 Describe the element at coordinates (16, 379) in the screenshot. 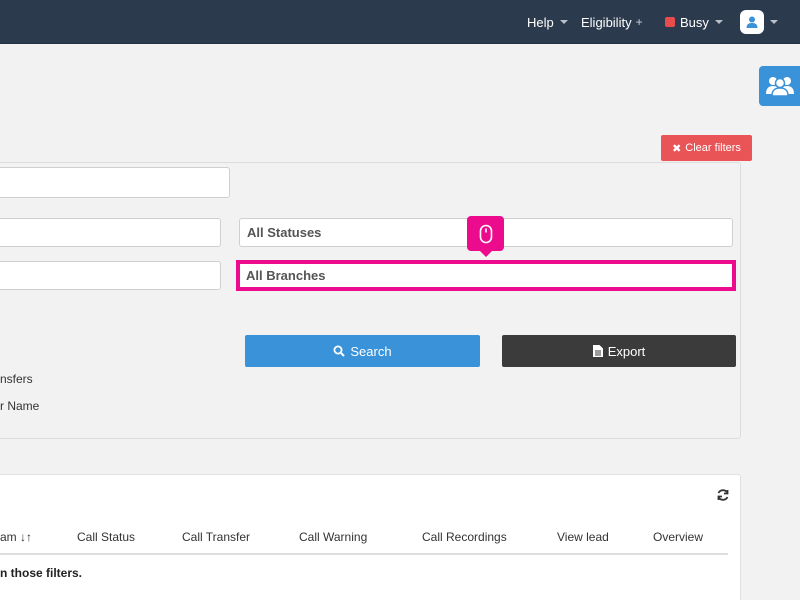

I see `transfers-checkbox-label: nsfers` at that location.